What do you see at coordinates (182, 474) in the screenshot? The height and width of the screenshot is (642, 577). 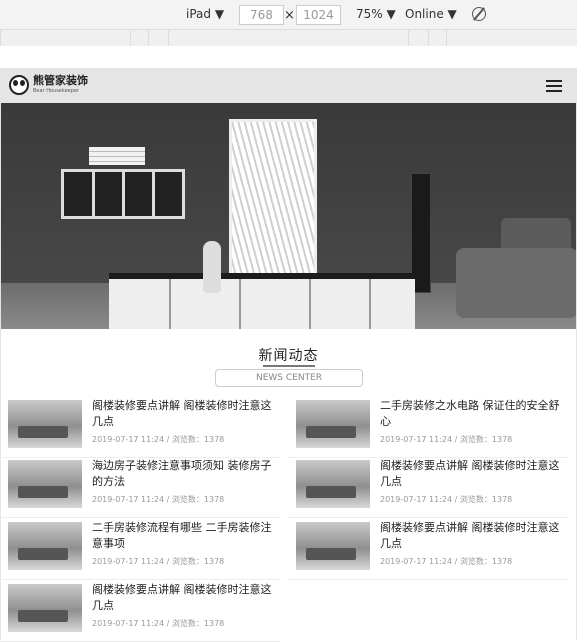 I see `news-item-title: 海边房子装修注意事项须知 装修房子的方法` at bounding box center [182, 474].